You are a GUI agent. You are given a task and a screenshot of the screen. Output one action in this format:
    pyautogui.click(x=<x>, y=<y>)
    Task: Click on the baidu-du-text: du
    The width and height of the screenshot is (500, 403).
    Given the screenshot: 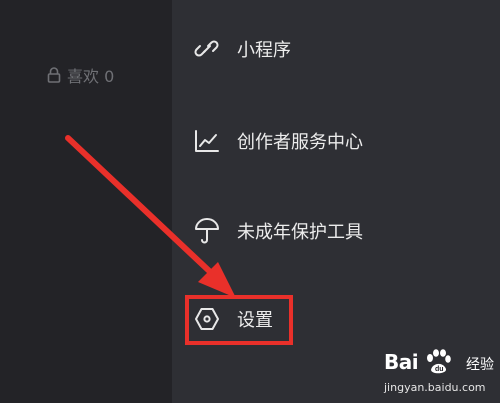 What is the action you would take?
    pyautogui.click(x=439, y=369)
    